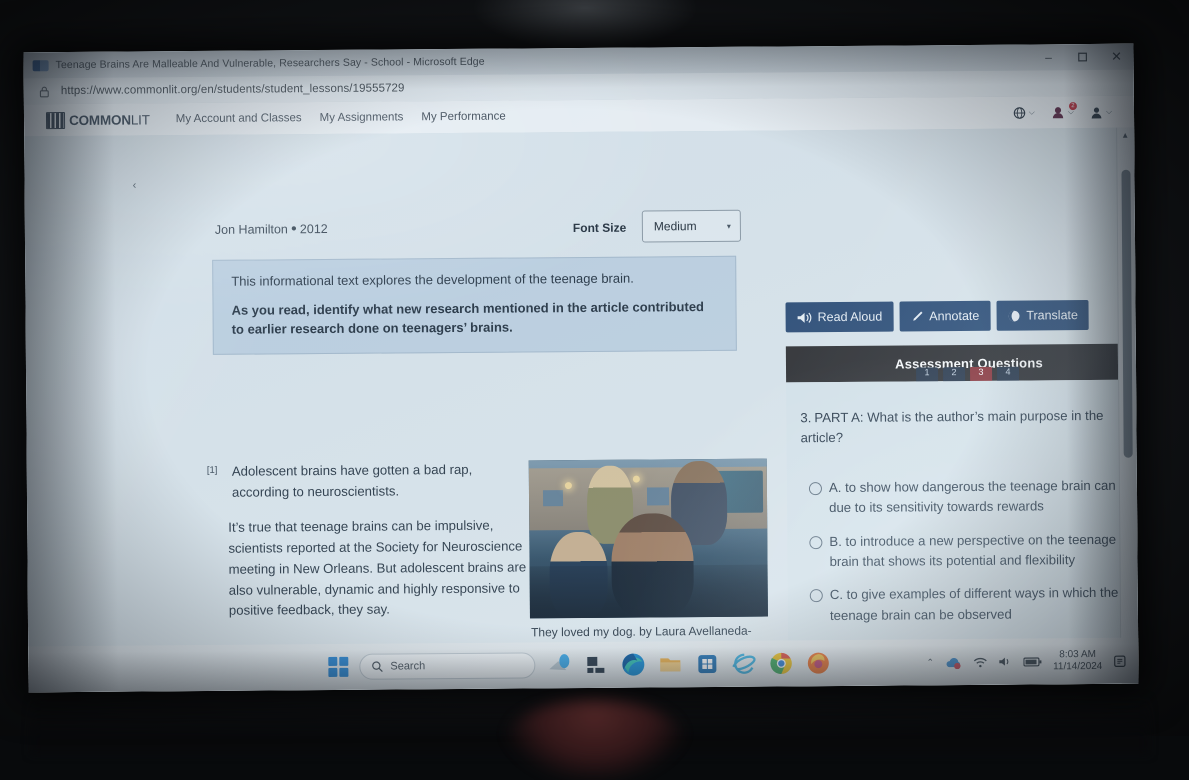 Image resolution: width=1189 pixels, height=780 pixels. I want to click on google-chrome-icon, so click(781, 663).